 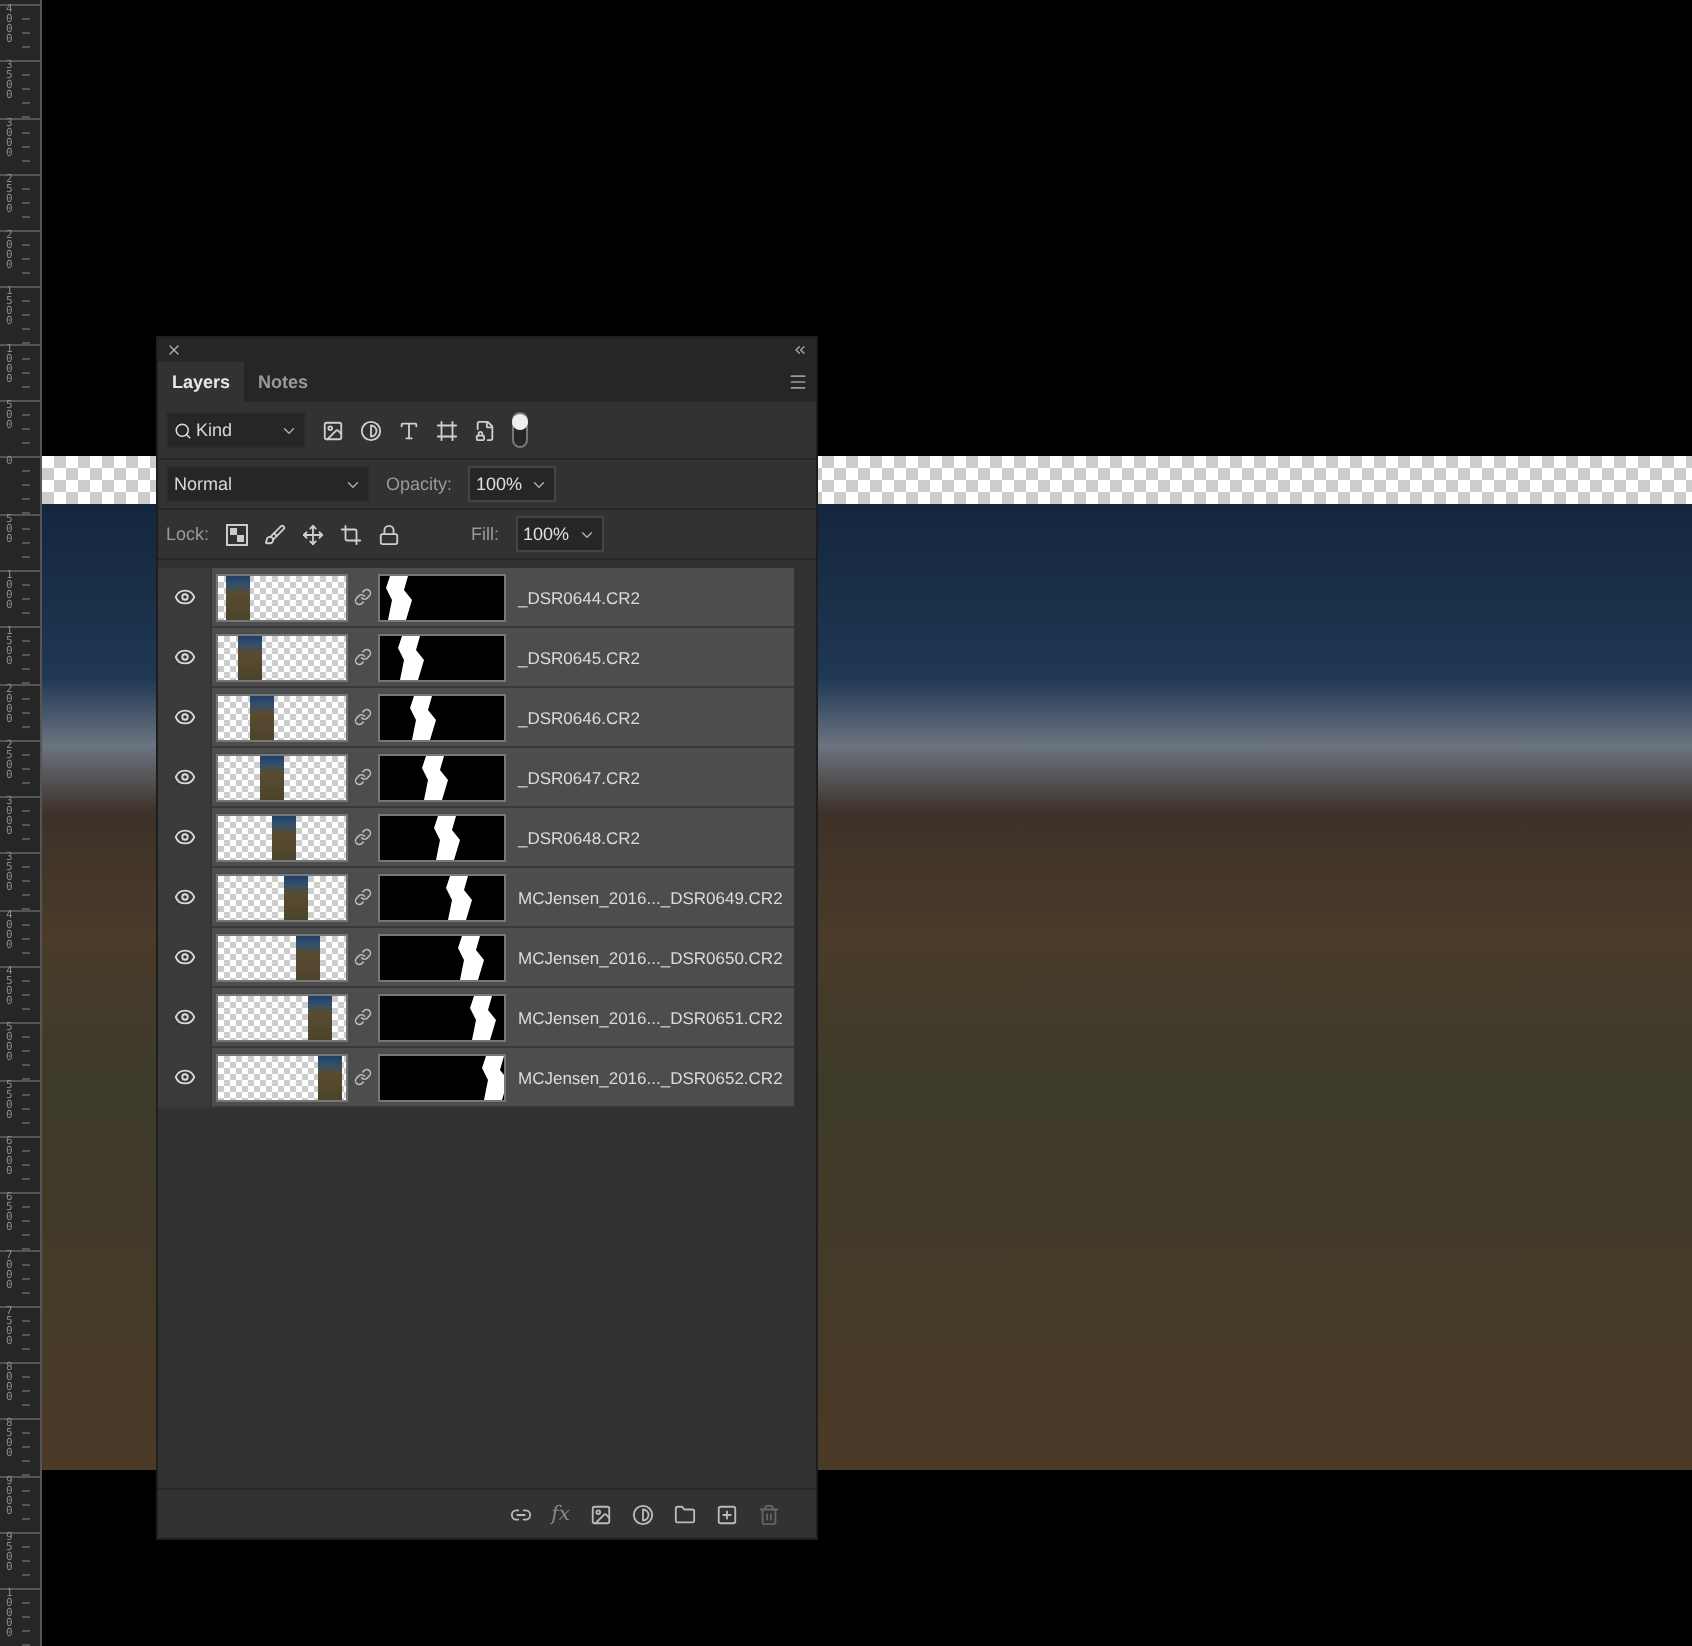 What do you see at coordinates (236, 534) in the screenshot?
I see `checkerboard-icon` at bounding box center [236, 534].